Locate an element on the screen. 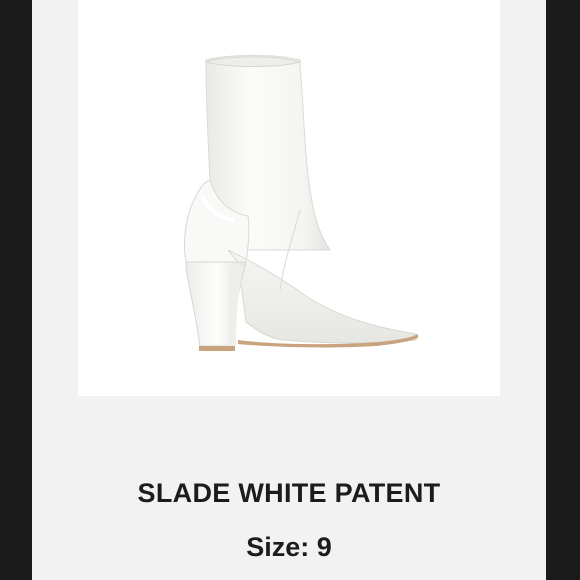 This screenshot has width=580, height=580. right-margin-bar is located at coordinates (563, 290).